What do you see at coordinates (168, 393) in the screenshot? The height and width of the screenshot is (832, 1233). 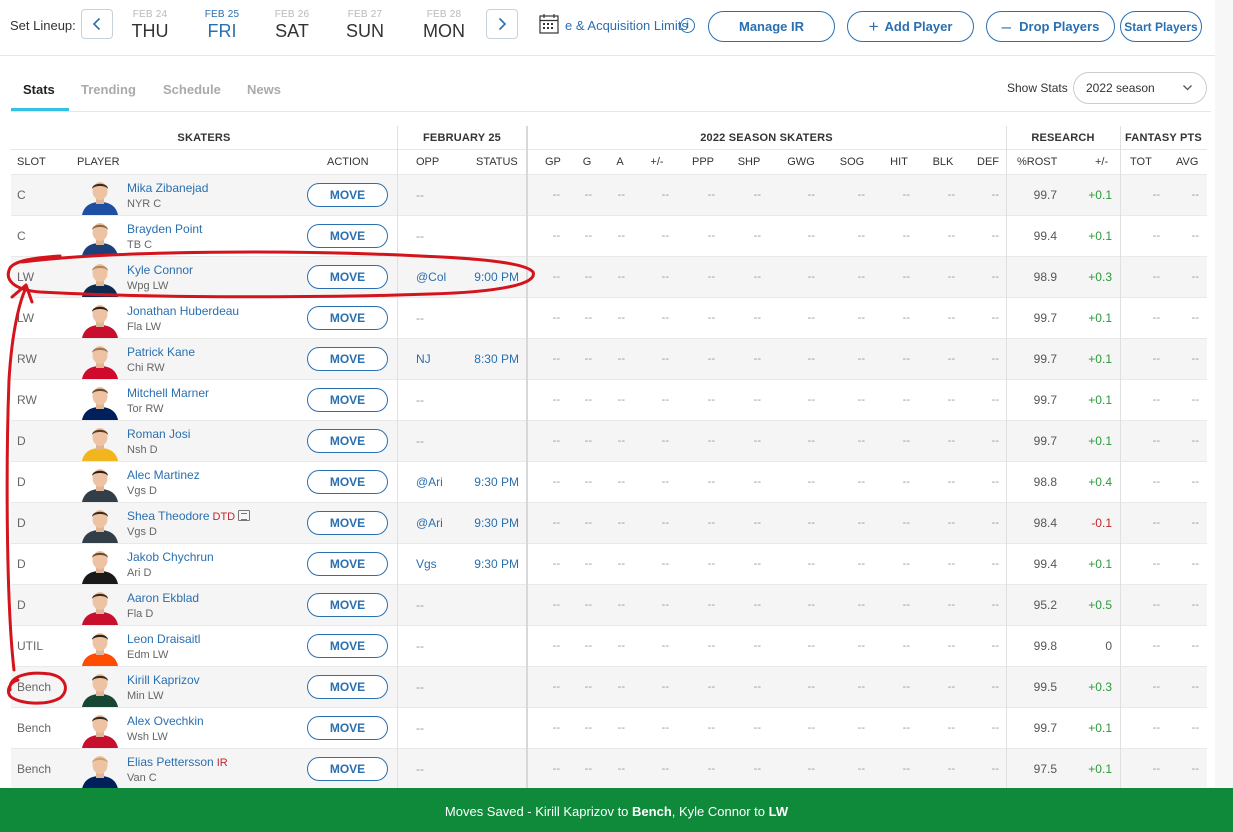 I see `player-name-link: Mitchell Marner` at bounding box center [168, 393].